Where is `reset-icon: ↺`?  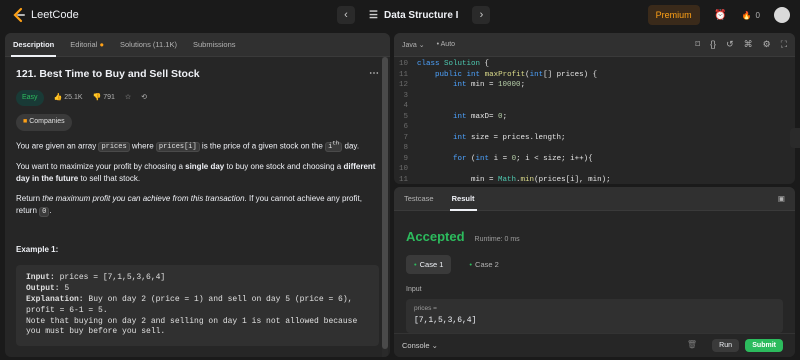
reset-icon: ↺ is located at coordinates (730, 44).